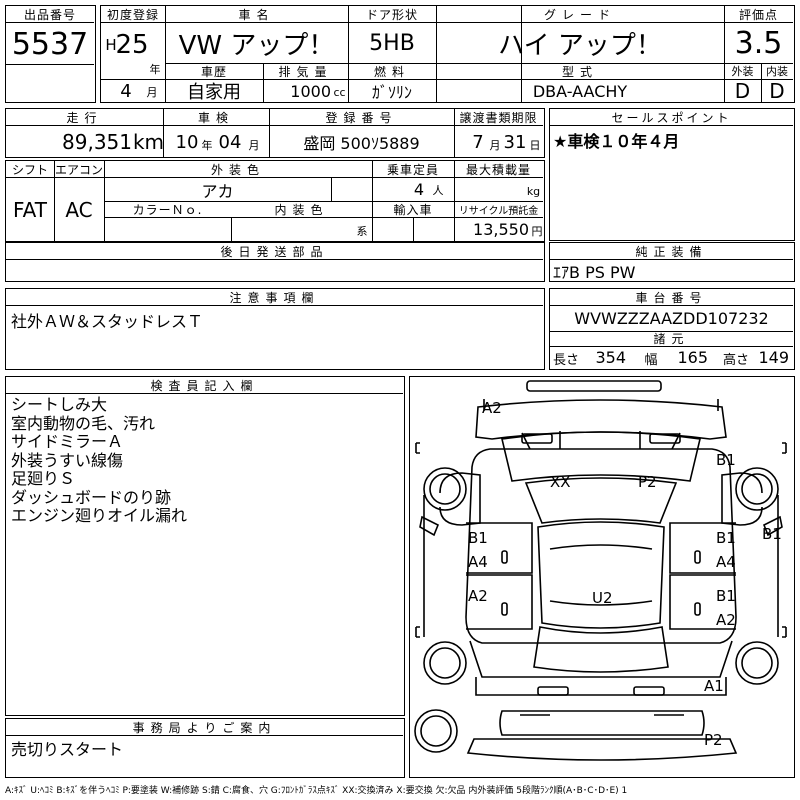 The width and height of the screenshot is (800, 800). What do you see at coordinates (301, 209) in the screenshot?
I see `int-color-label: 内装色` at bounding box center [301, 209].